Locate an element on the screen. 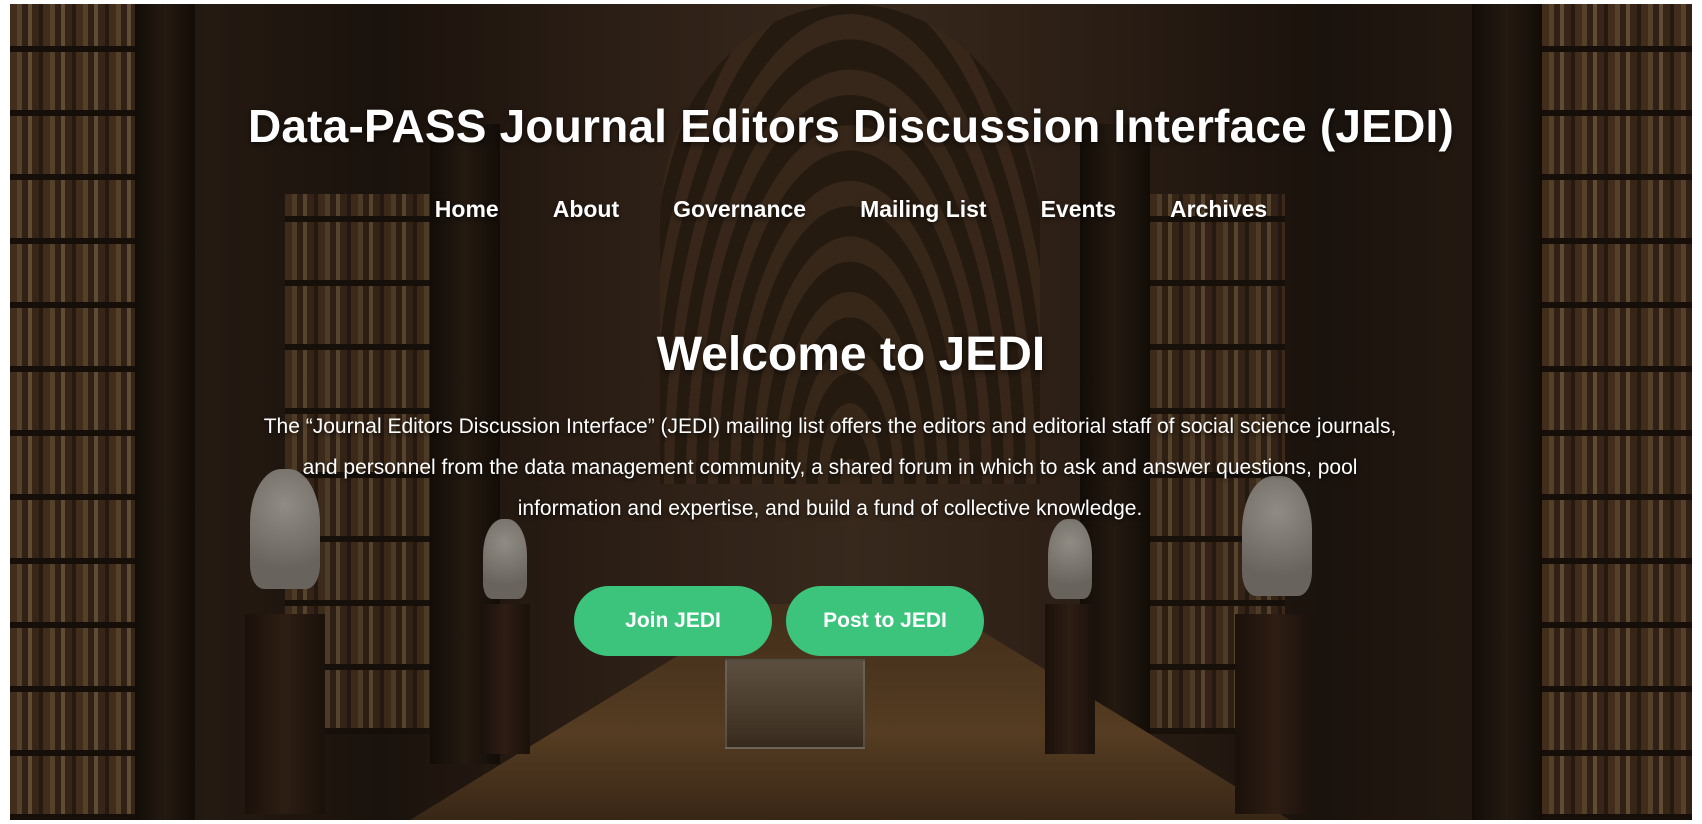 This screenshot has width=1702, height=824. welcome-heading: Welcome to JEDI is located at coordinates (851, 354).